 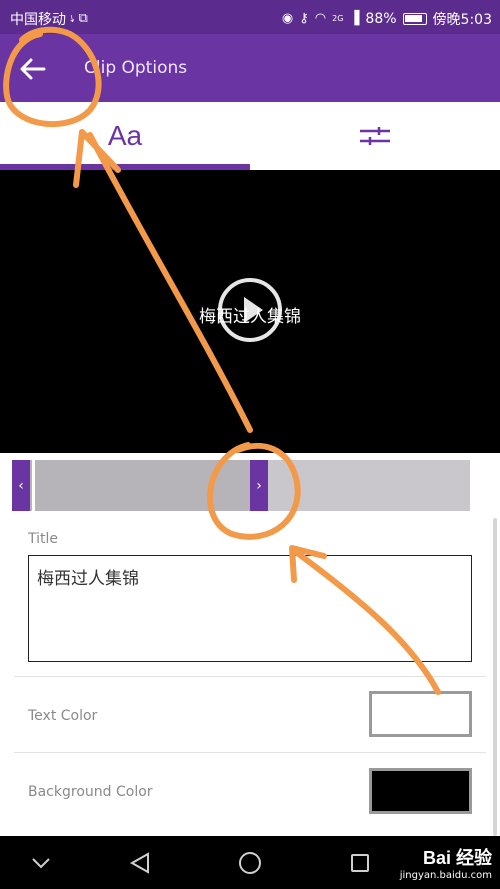 What do you see at coordinates (72, 18) in the screenshot?
I see `activity-icon: ⭏` at bounding box center [72, 18].